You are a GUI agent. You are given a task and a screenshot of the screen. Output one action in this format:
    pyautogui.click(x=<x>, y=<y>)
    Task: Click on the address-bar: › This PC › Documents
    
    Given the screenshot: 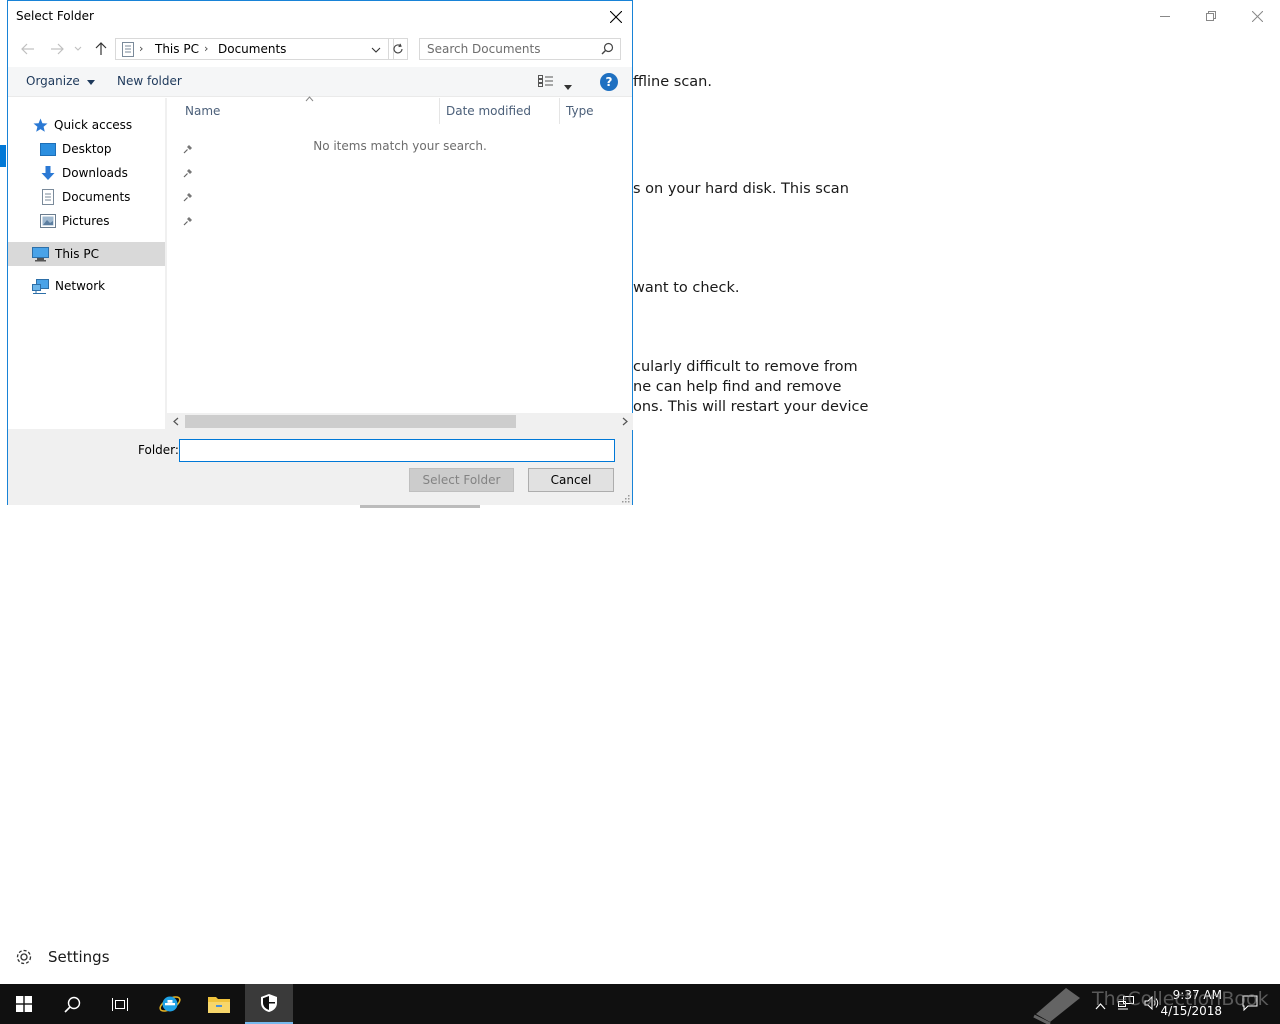 What is the action you would take?
    pyautogui.click(x=254, y=49)
    